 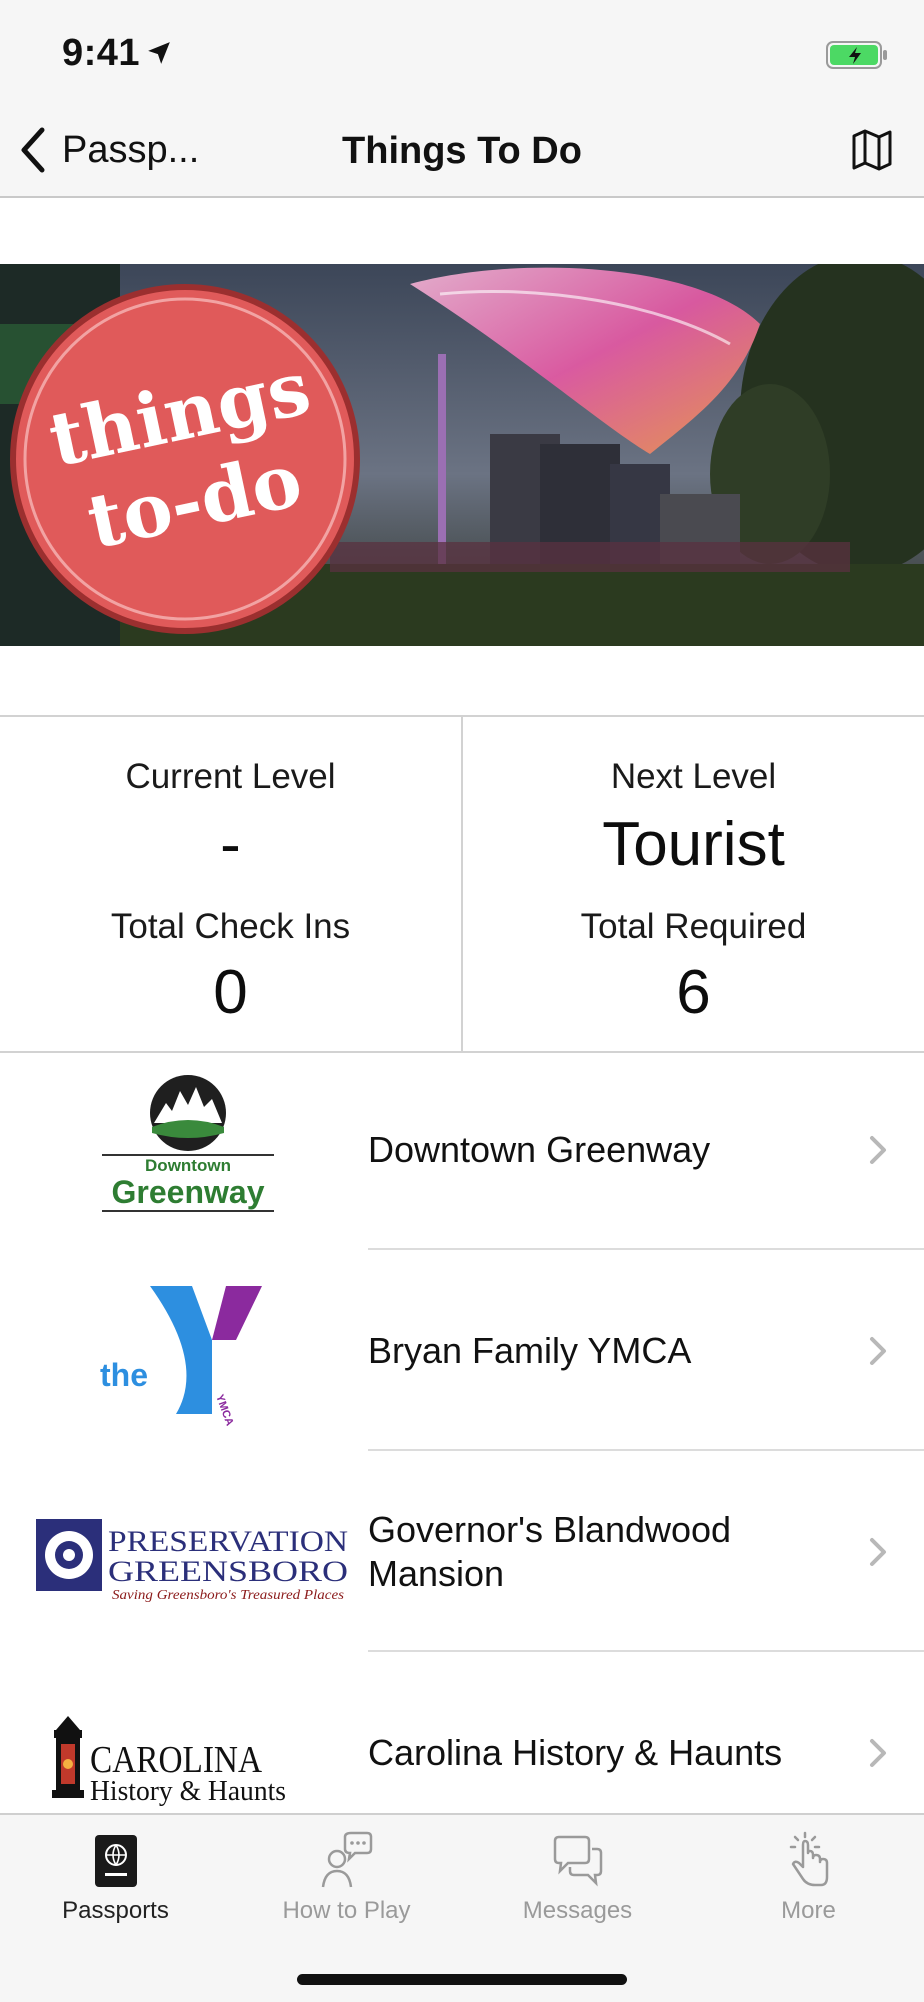 I want to click on total-checkins-label: Total Check Ins, so click(x=230, y=926).